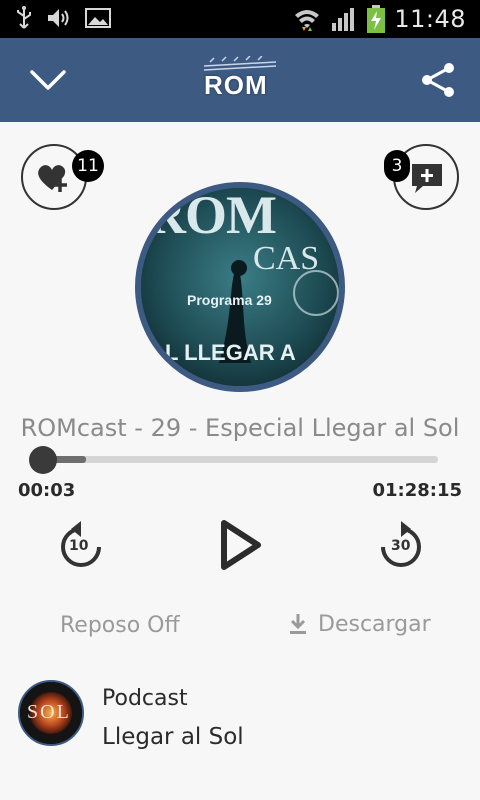  Describe the element at coordinates (236, 85) in the screenshot. I see `logo-text: ROM` at that location.